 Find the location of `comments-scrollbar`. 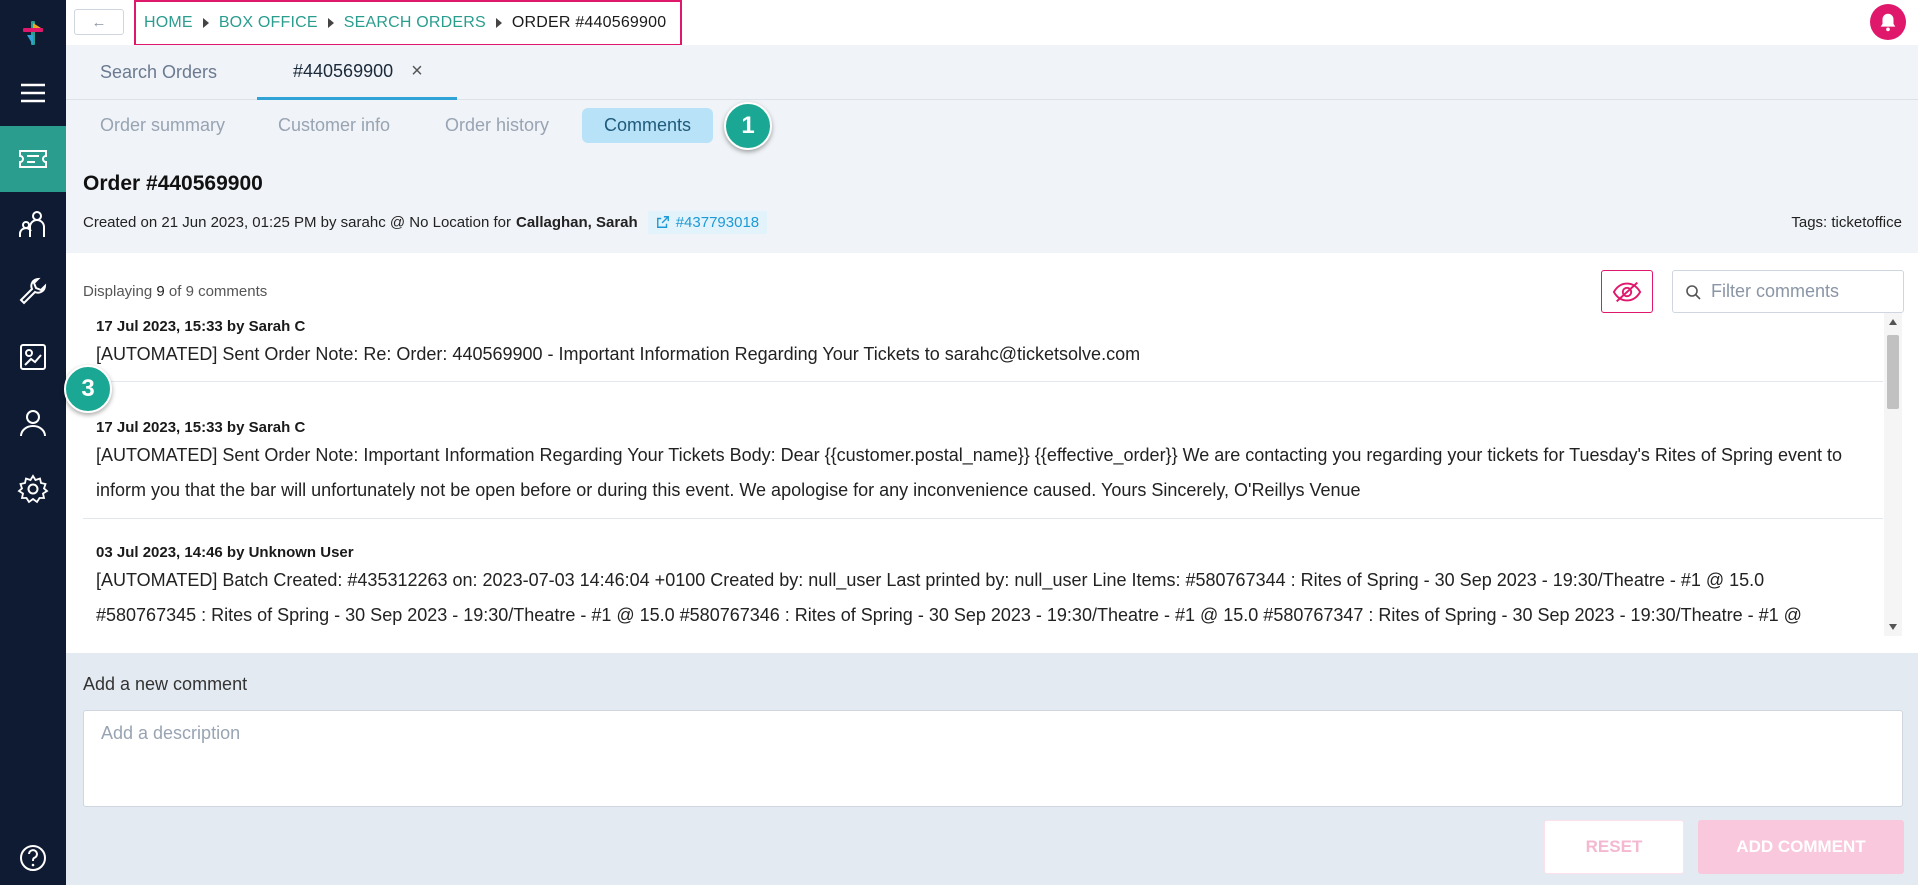

comments-scrollbar is located at coordinates (1893, 474).